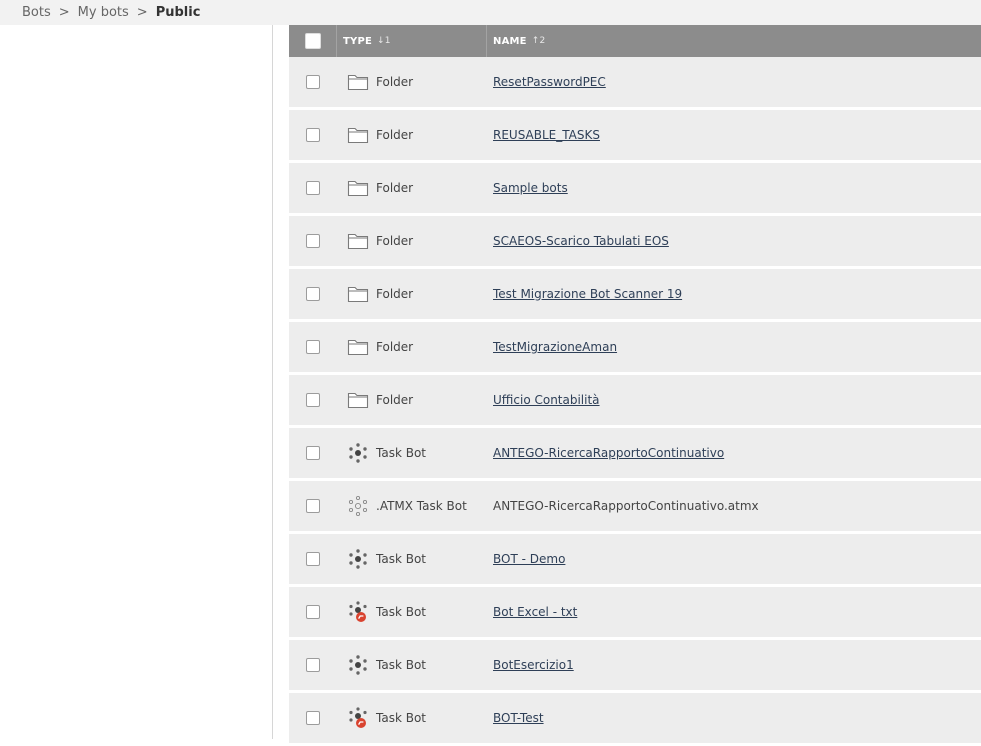  I want to click on name-cell: BotEsercizio1, so click(734, 665).